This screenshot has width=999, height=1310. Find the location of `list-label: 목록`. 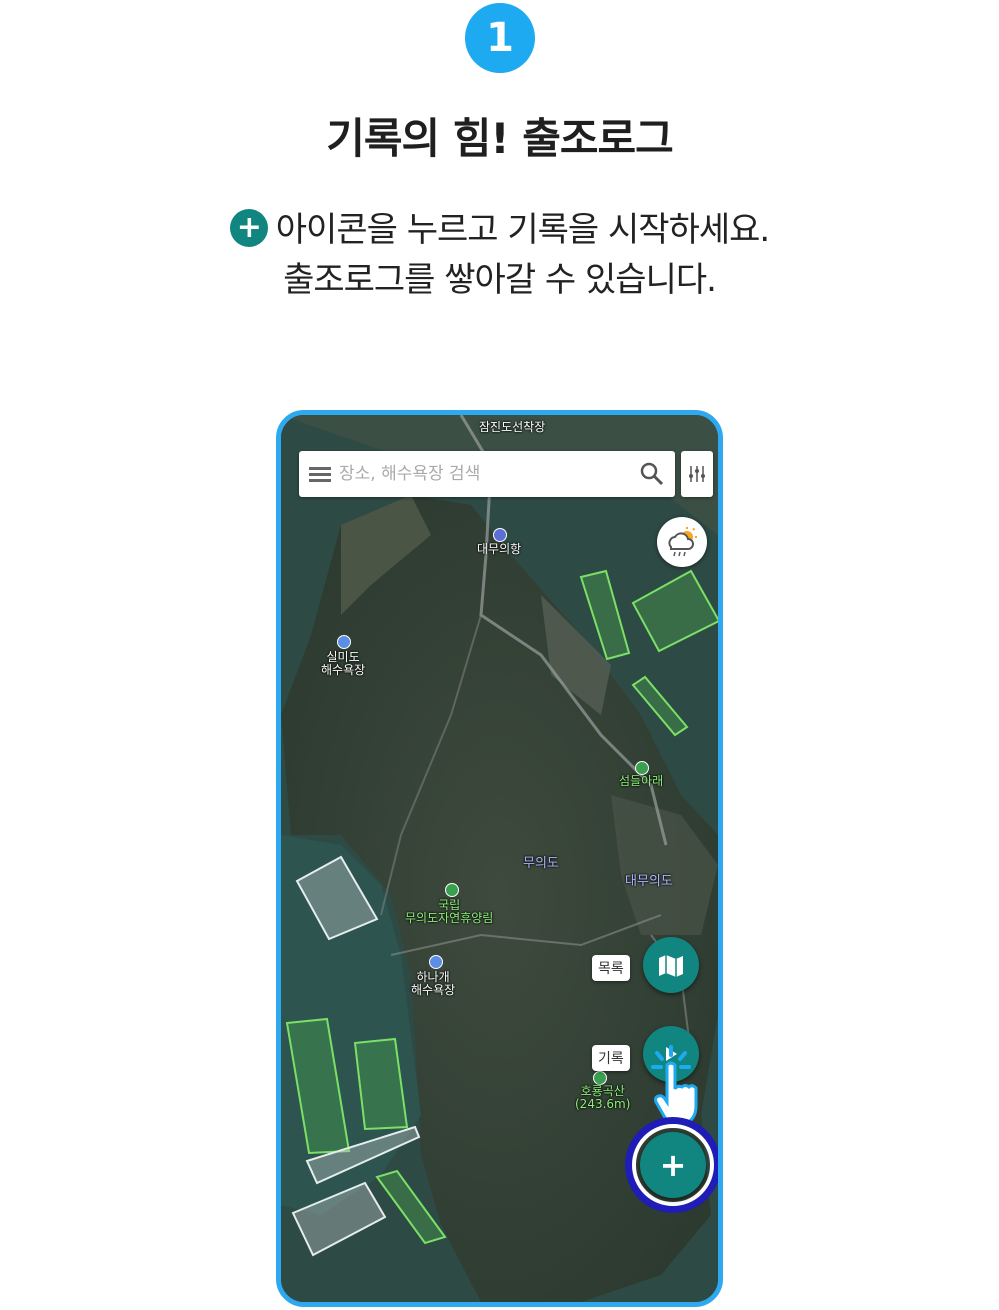

list-label: 목록 is located at coordinates (611, 968).